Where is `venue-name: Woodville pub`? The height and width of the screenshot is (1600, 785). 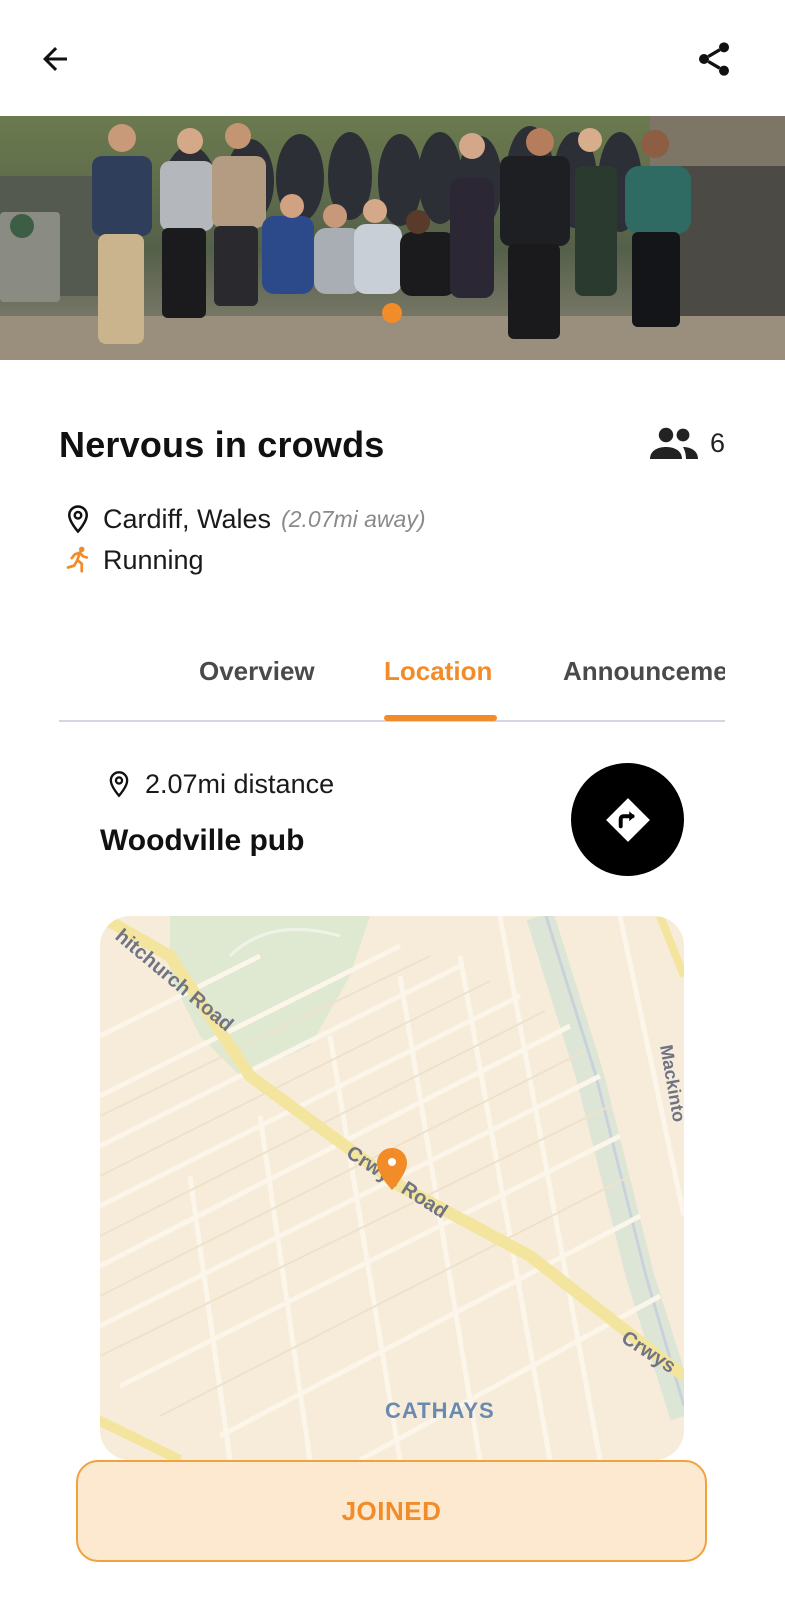
venue-name: Woodville pub is located at coordinates (202, 840).